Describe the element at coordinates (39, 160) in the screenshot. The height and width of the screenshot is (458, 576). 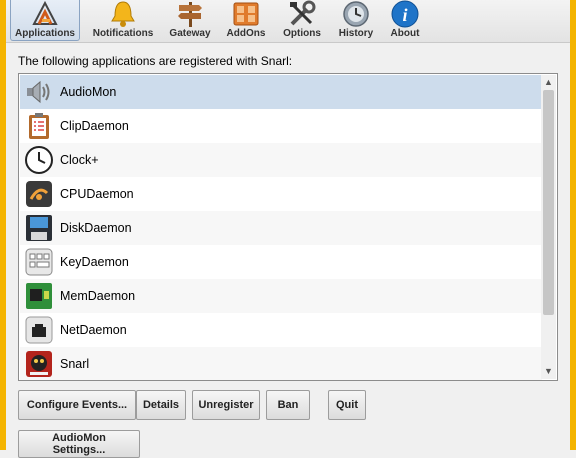
I see `clock-icon` at that location.